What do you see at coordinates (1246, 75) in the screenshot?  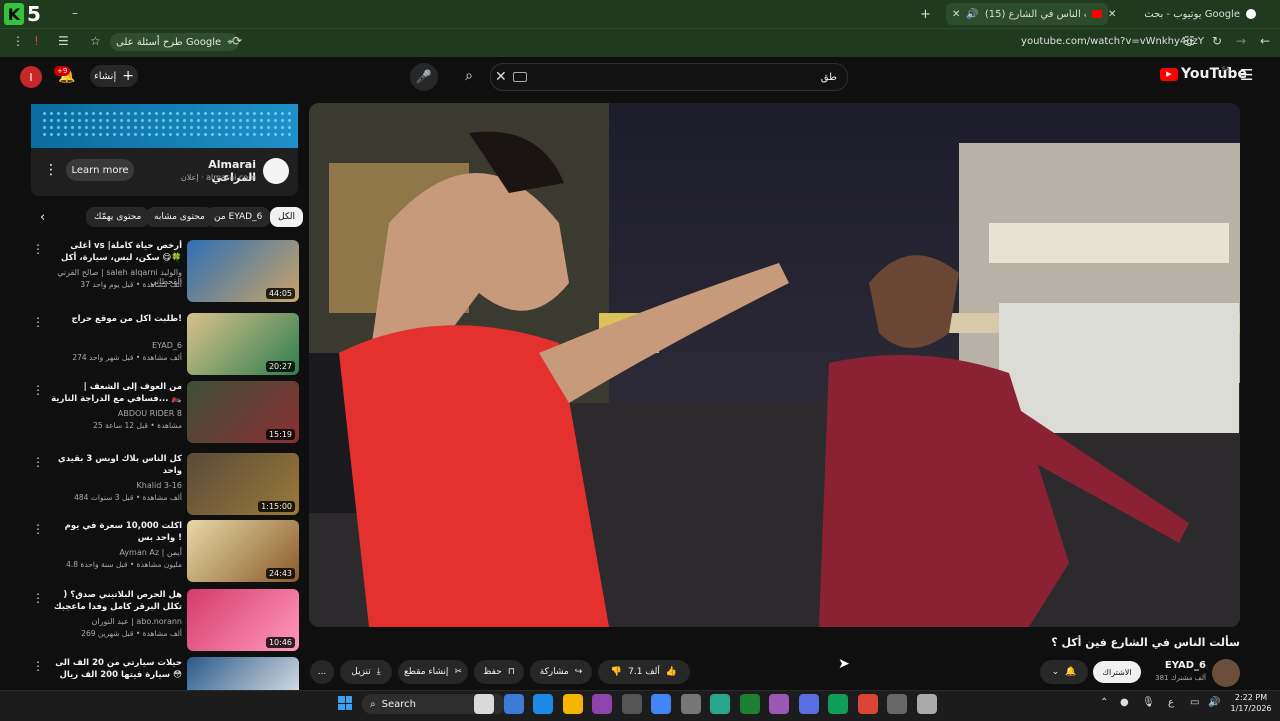 I see `hamburger-menu-icon: ☰` at bounding box center [1246, 75].